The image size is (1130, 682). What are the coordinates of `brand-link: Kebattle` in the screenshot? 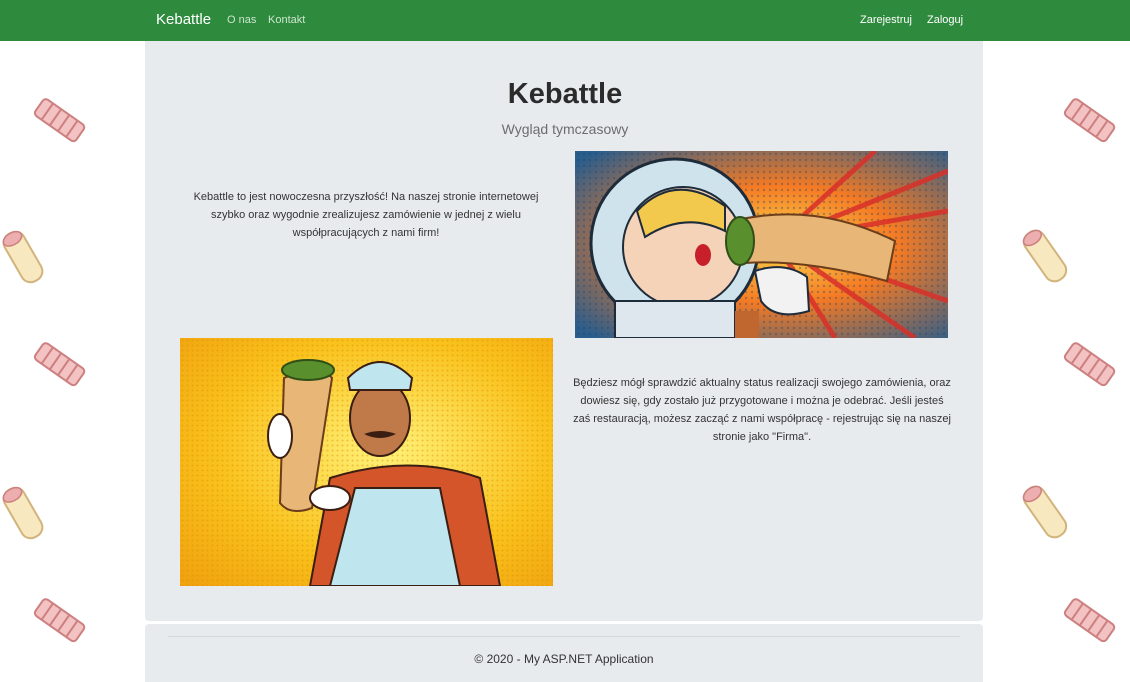 It's located at (183, 19).